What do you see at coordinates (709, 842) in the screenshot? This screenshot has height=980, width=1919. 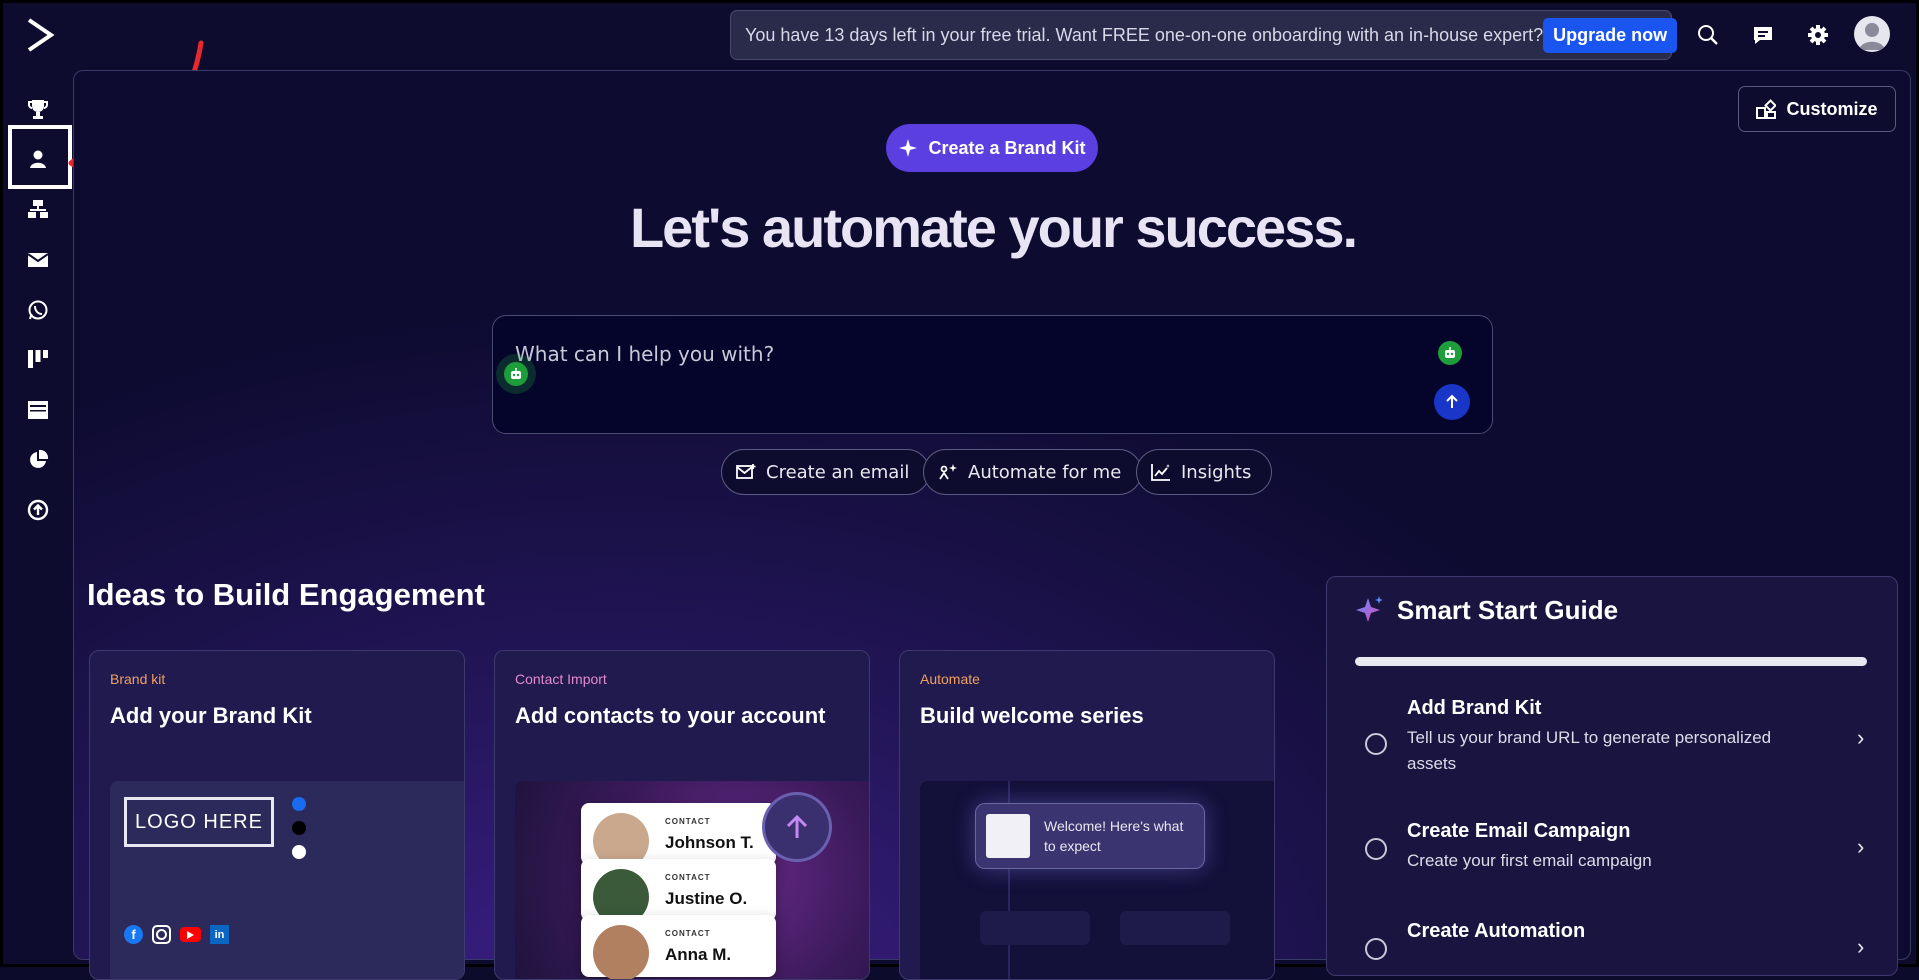 I see `contact-name: Johnson T.` at bounding box center [709, 842].